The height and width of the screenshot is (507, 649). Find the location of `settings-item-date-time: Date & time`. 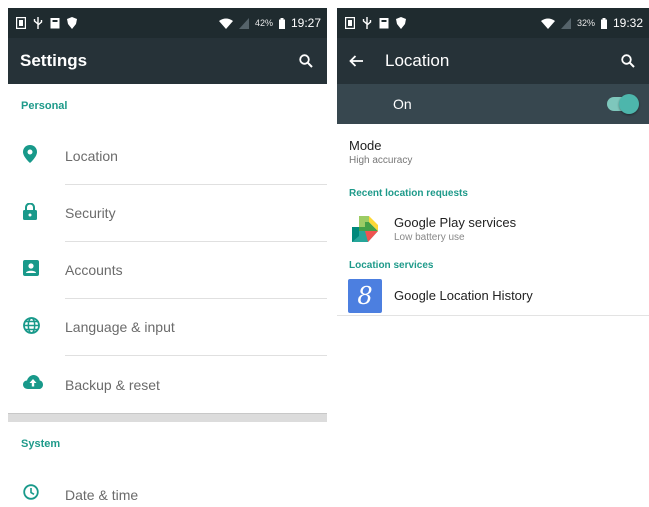

settings-item-date-time: Date & time is located at coordinates (167, 486).